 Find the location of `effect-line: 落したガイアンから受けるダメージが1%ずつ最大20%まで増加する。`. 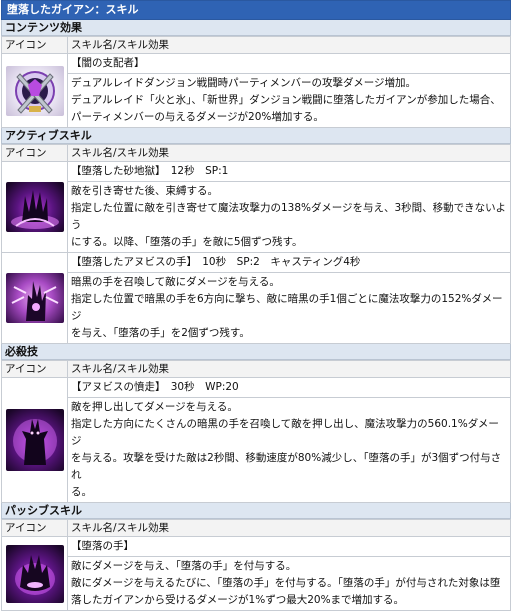

effect-line: 落したガイアンから受けるダメージが1%ずつ最大20%まで増加する。 is located at coordinates (238, 600).